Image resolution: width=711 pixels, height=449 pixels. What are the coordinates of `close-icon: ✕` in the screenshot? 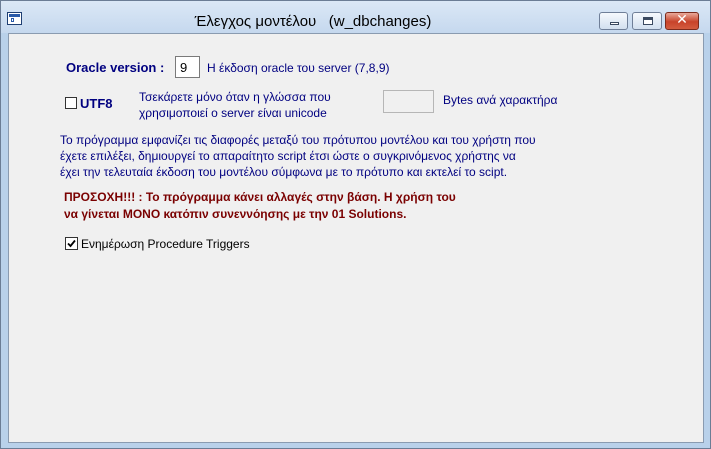 It's located at (682, 20).